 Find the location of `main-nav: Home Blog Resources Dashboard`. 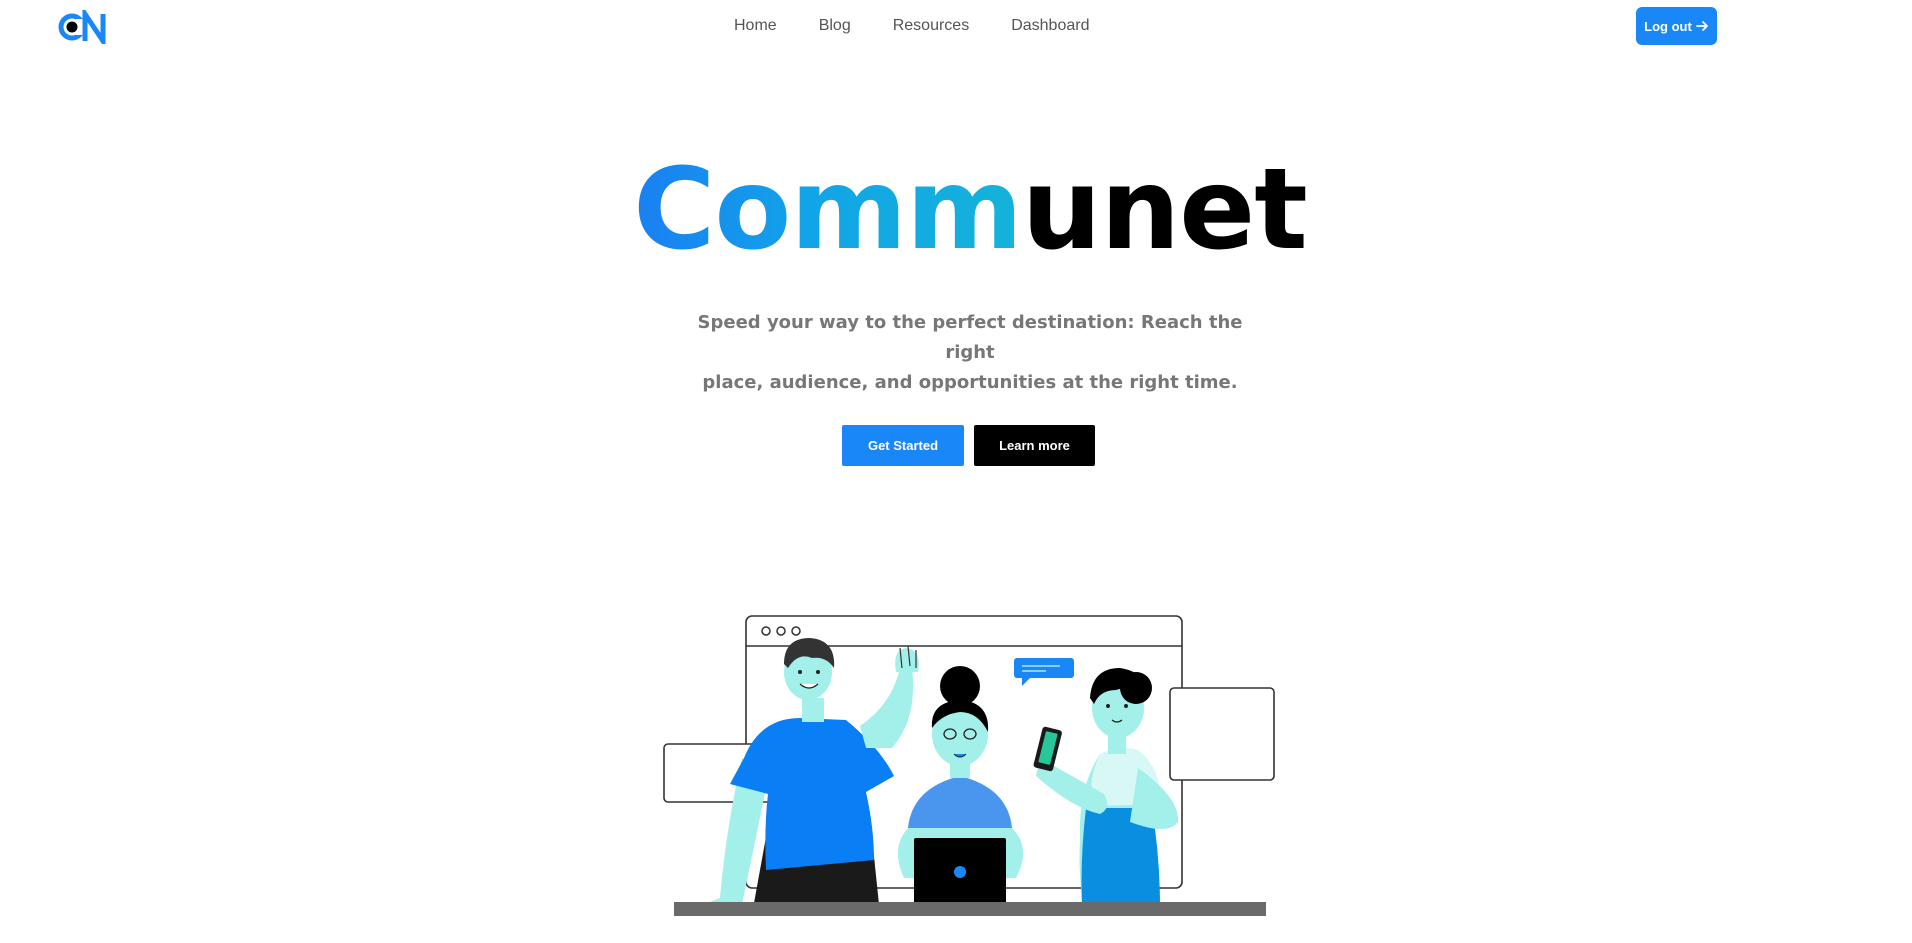

main-nav: Home Blog Resources Dashboard is located at coordinates (911, 26).